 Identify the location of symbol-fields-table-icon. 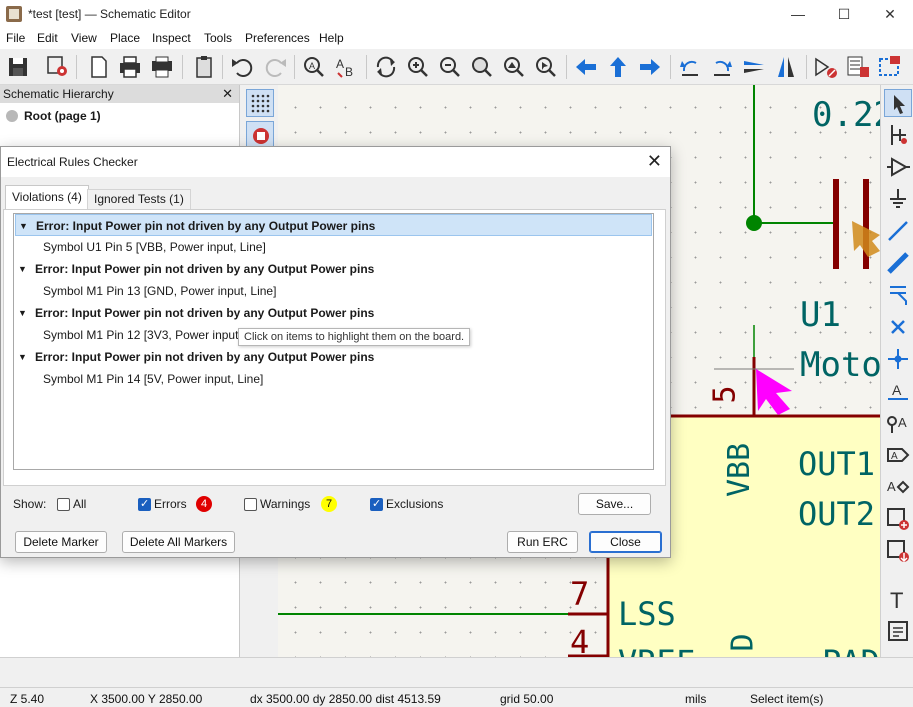
(858, 67).